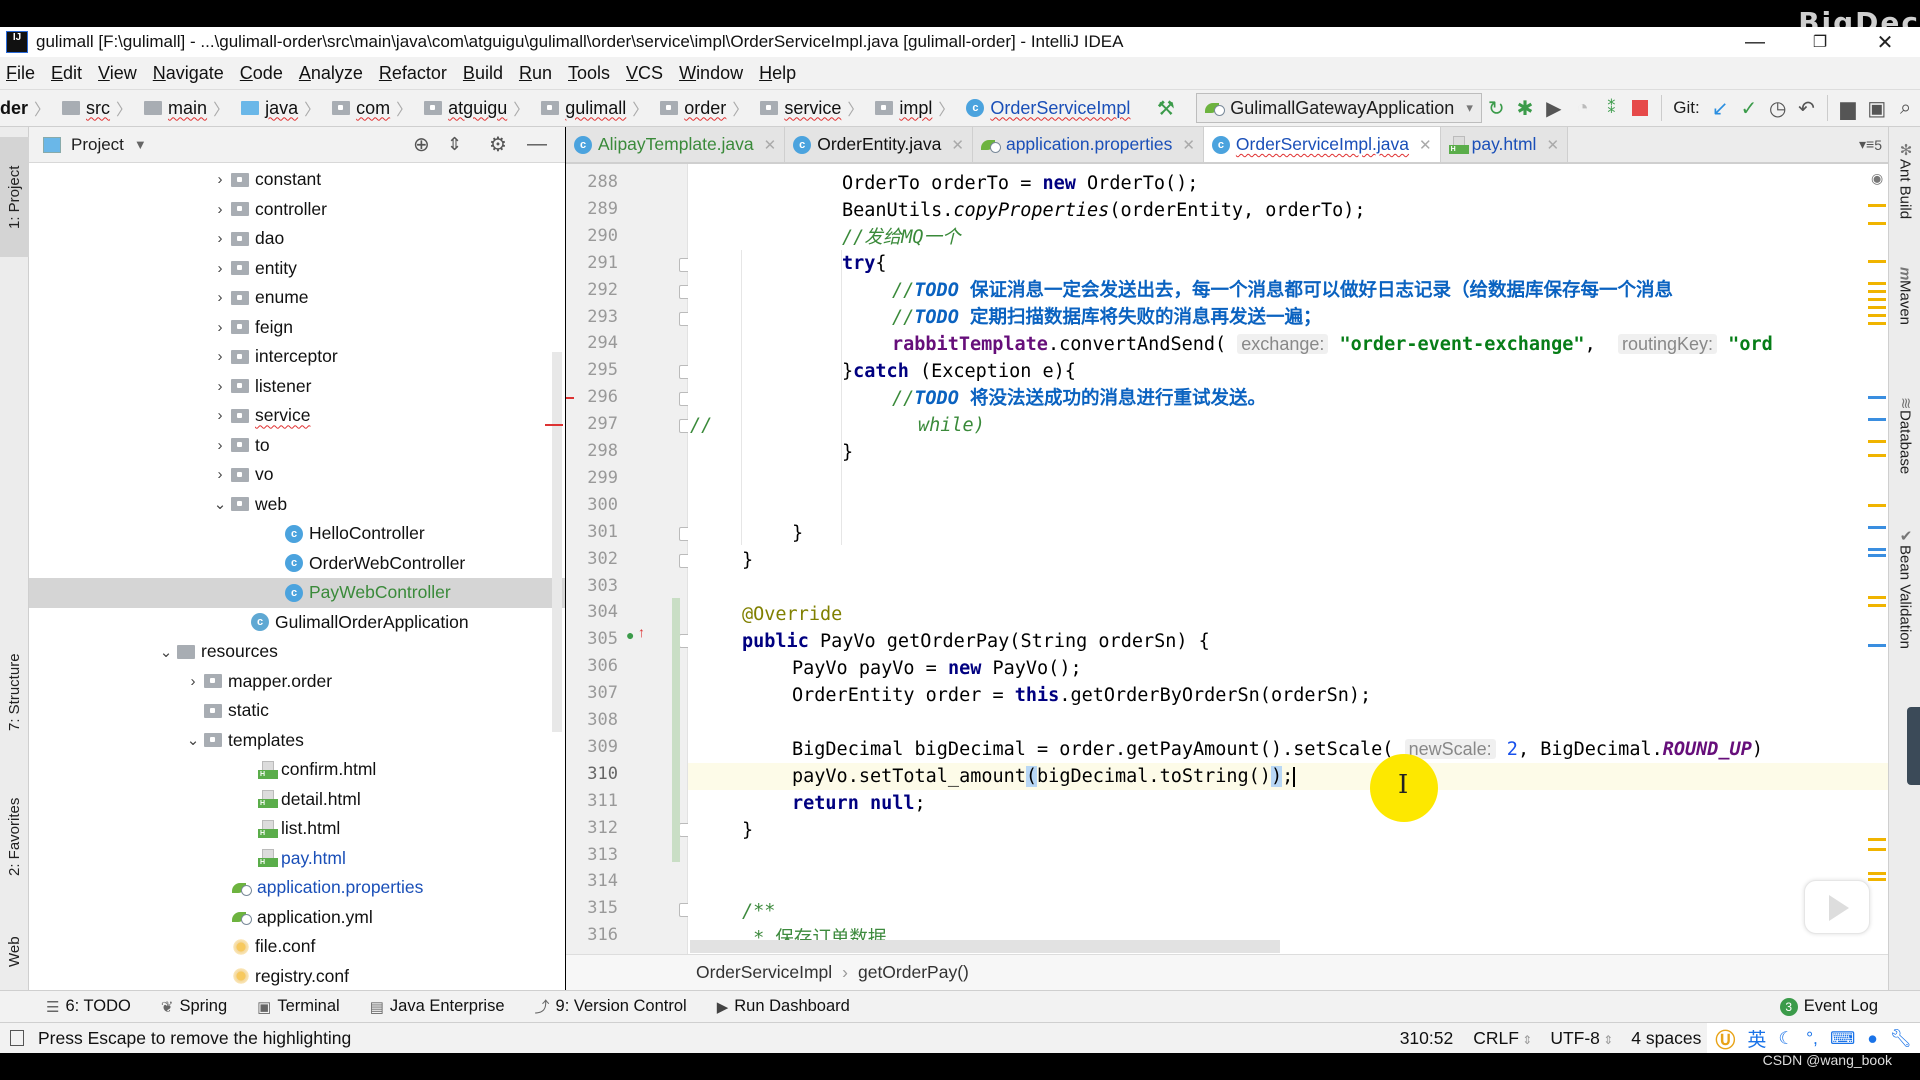 The image size is (1920, 1080). What do you see at coordinates (297, 623) in the screenshot?
I see `tree-item-gulimallorderapplication: c GulimallOrderApplication` at bounding box center [297, 623].